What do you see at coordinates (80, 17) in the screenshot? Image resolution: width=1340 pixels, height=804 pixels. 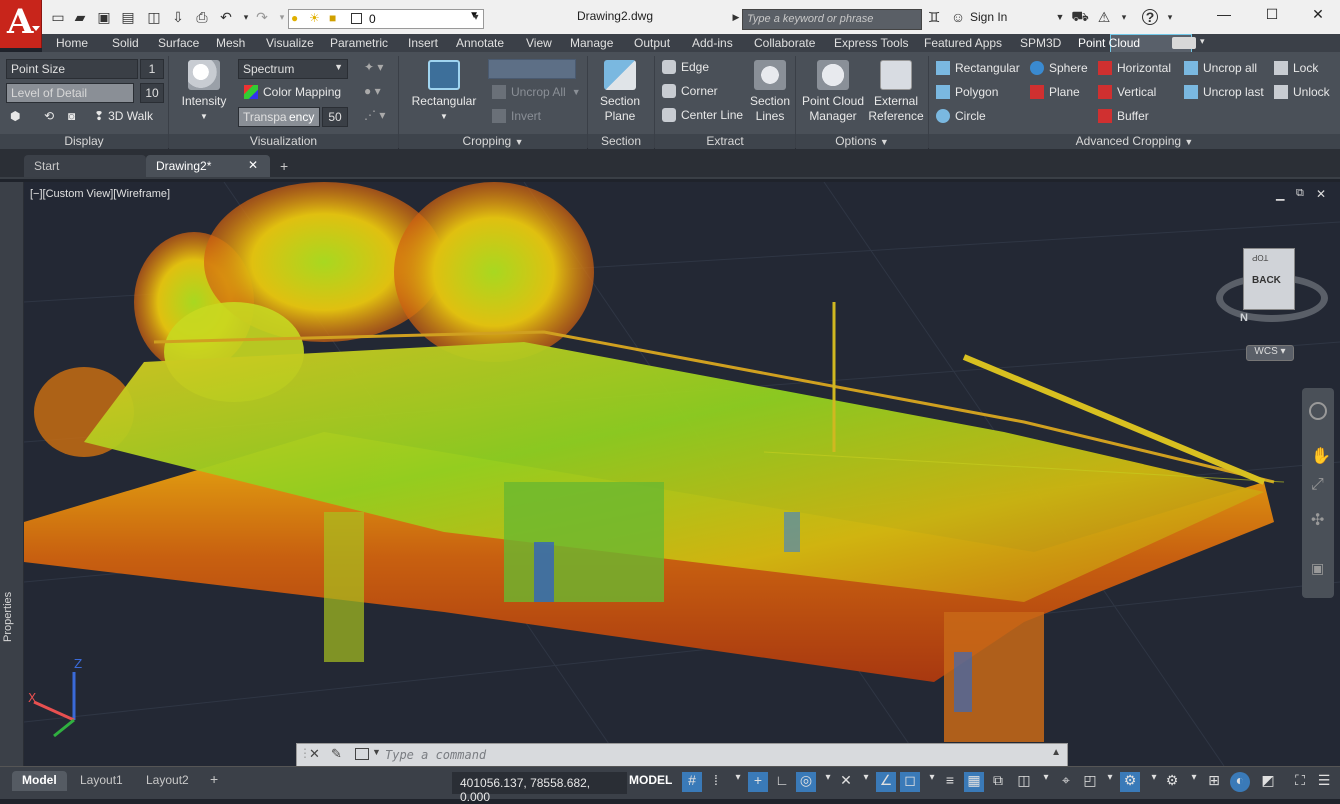 I see `open-icon: ▰` at bounding box center [80, 17].